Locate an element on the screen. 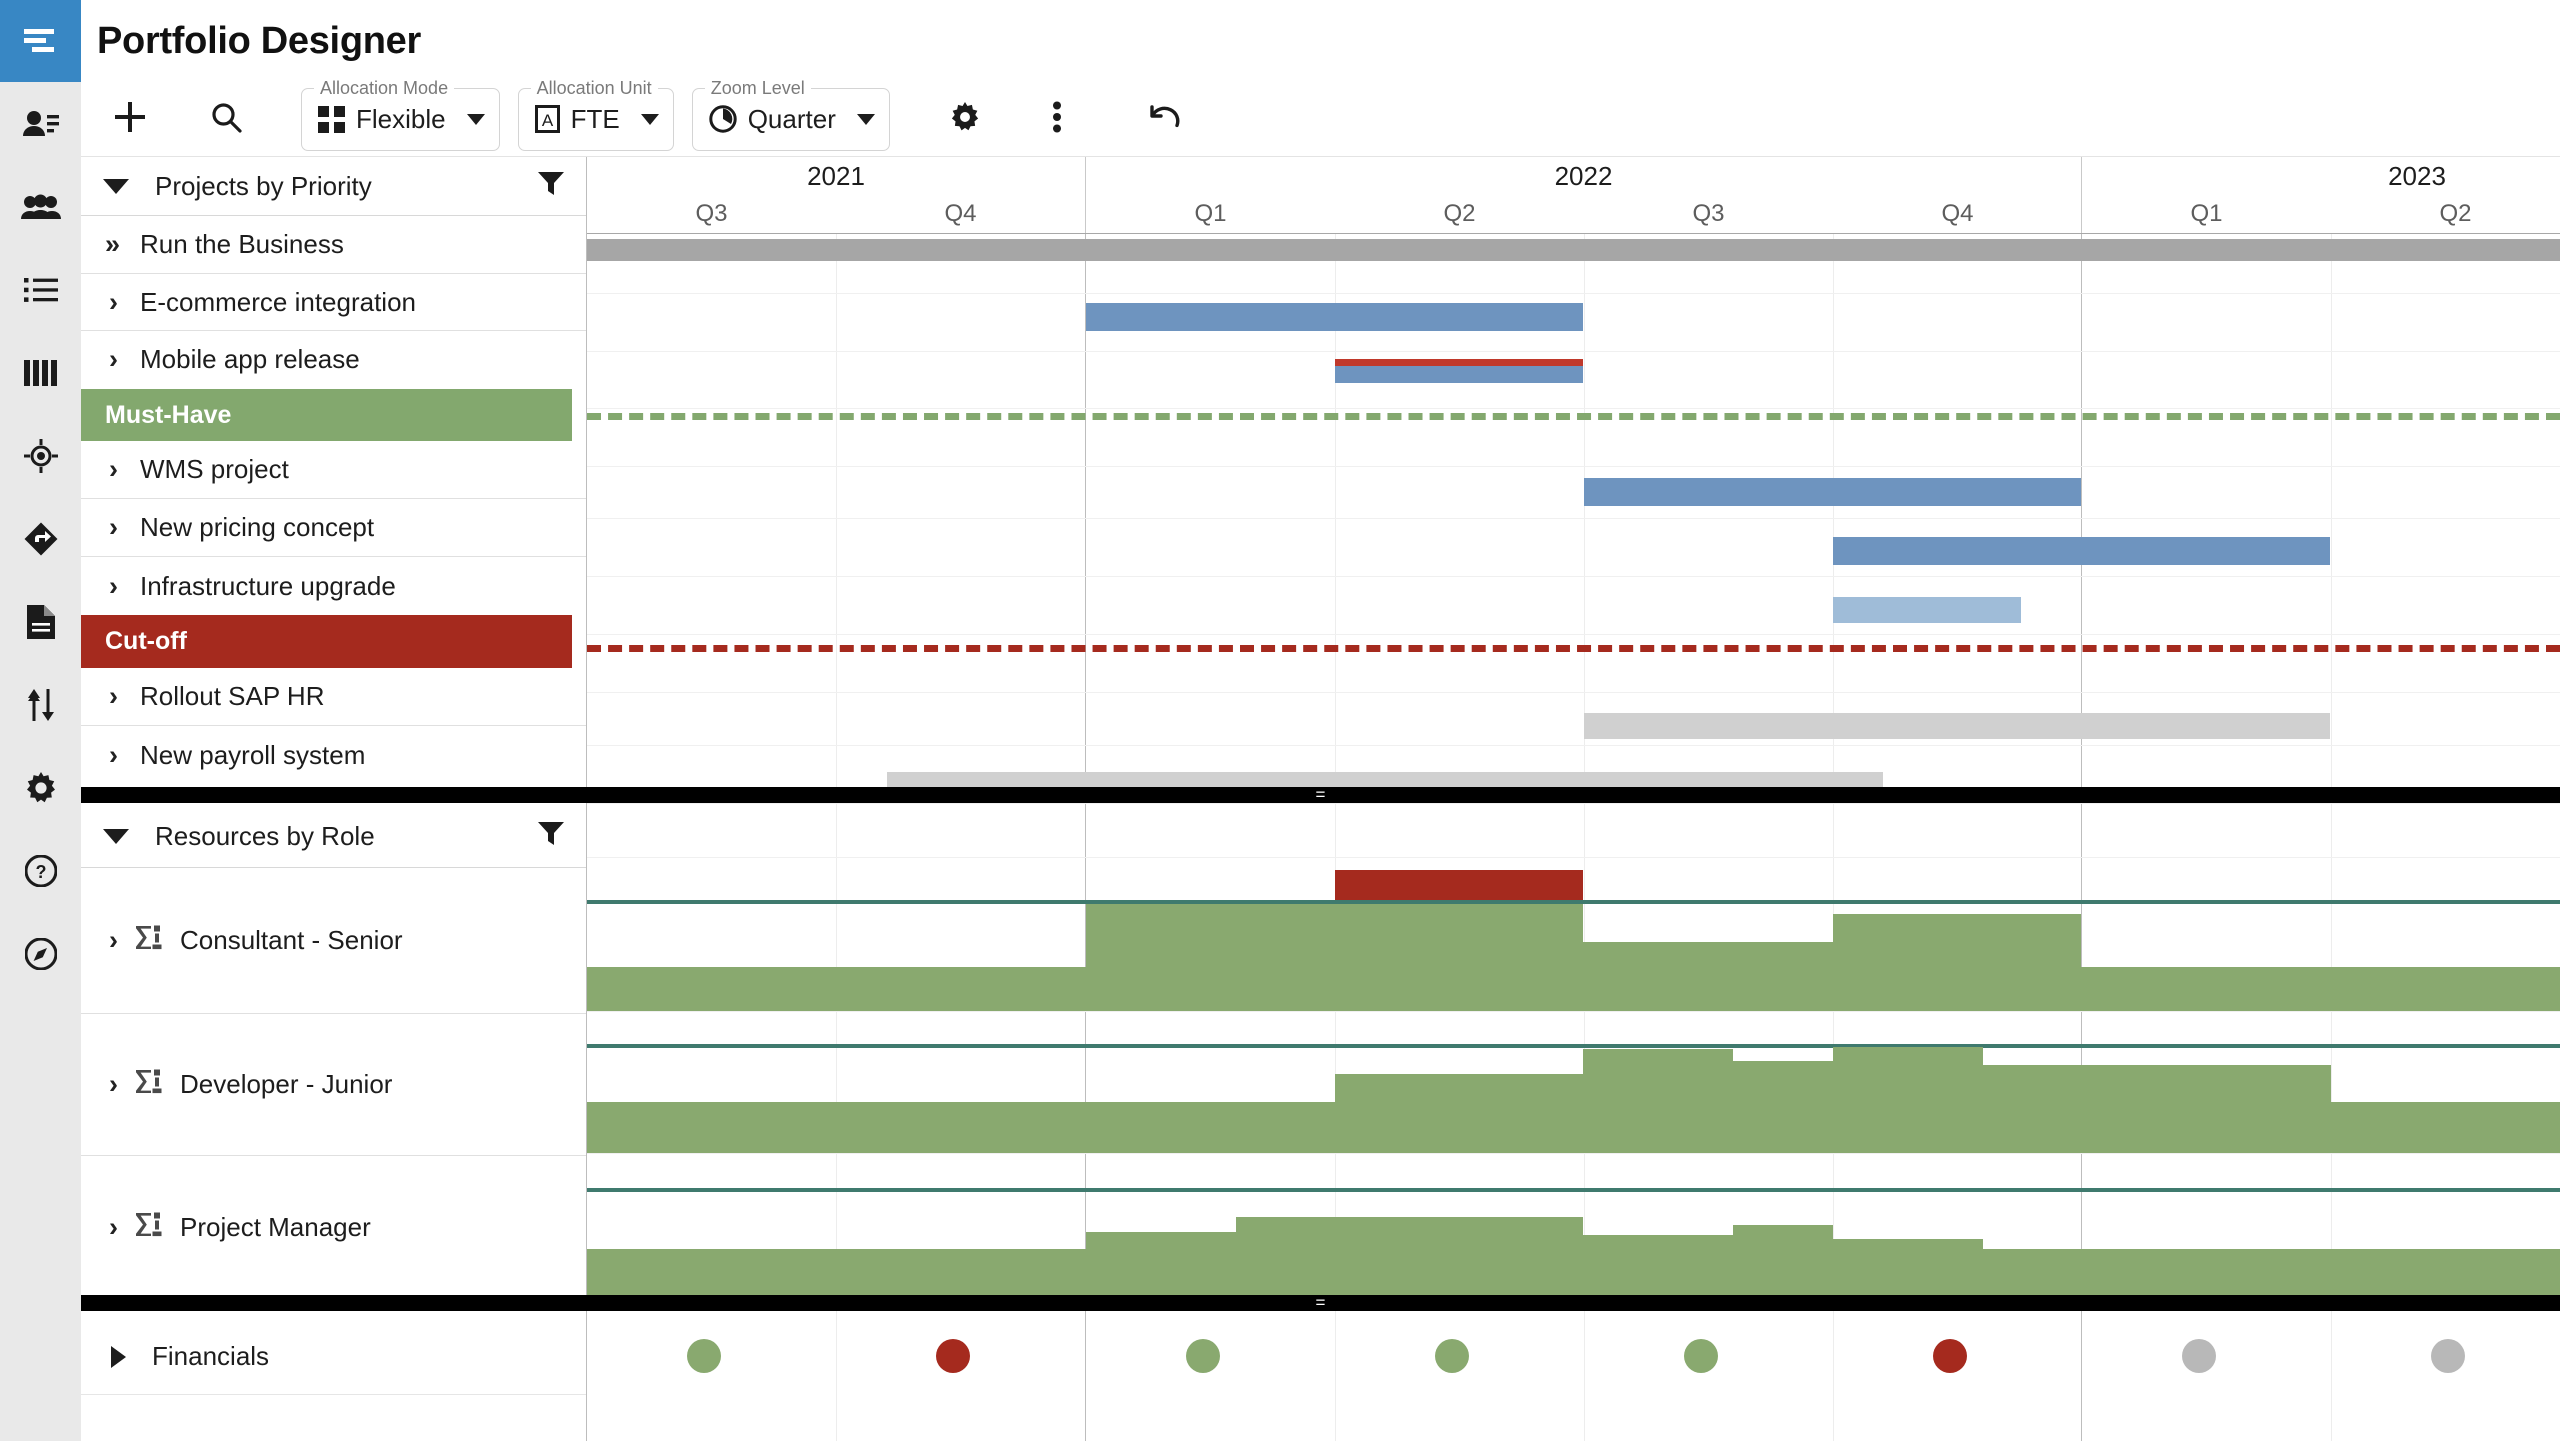 This screenshot has width=2560, height=1441. rail-item-sort-arrows is located at coordinates (40, 704).